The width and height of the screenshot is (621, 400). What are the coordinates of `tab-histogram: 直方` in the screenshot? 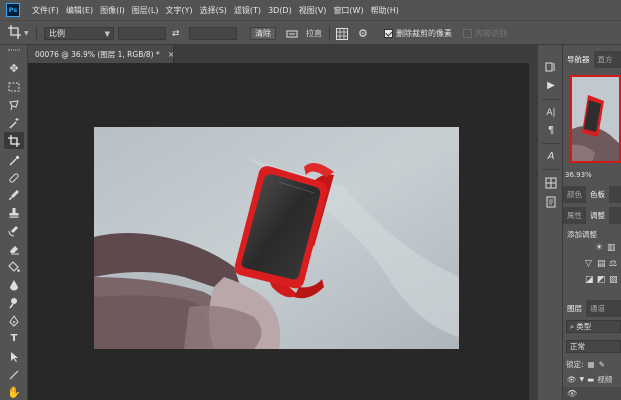 It's located at (605, 59).